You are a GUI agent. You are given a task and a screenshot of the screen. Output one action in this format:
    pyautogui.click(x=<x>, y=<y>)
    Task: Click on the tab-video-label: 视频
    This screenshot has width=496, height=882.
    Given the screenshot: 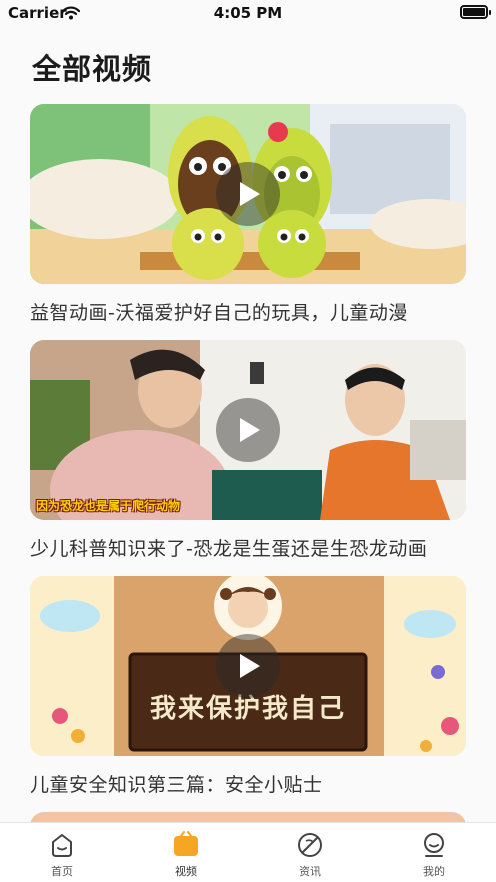 What is the action you would take?
    pyautogui.click(x=186, y=871)
    